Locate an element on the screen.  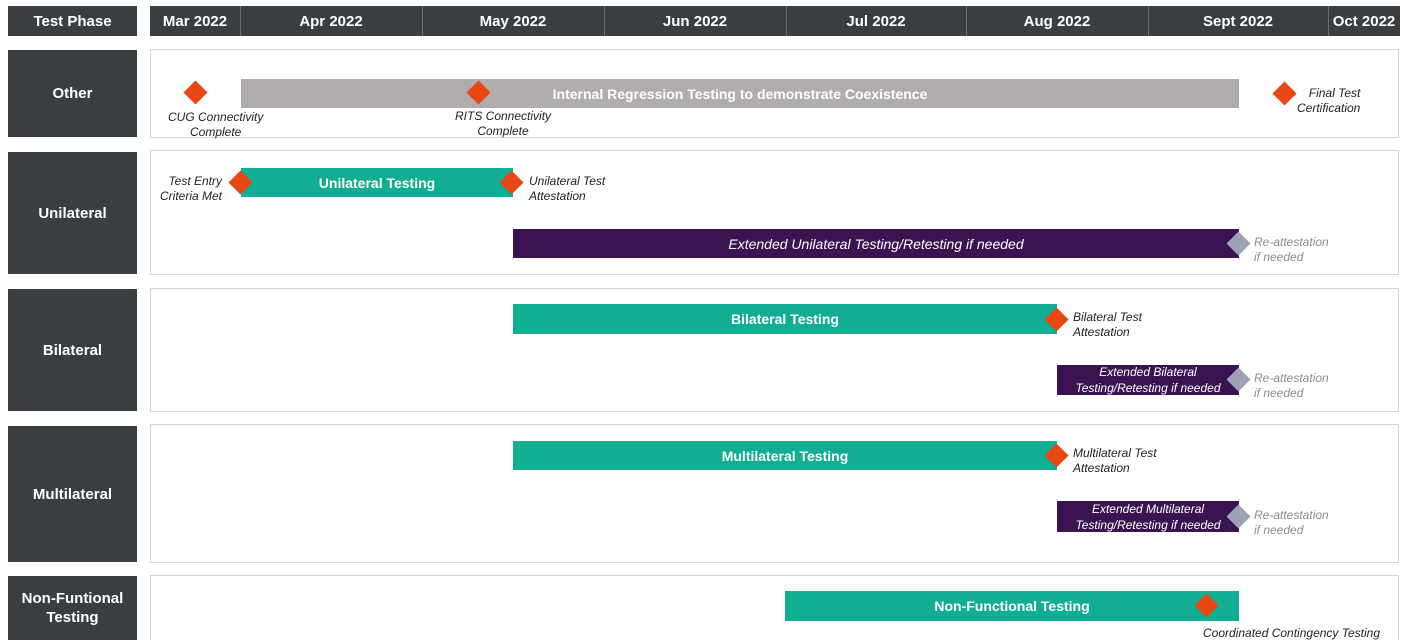
phase-label-non-functional: Non-Funtional Testing is located at coordinates (72, 608).